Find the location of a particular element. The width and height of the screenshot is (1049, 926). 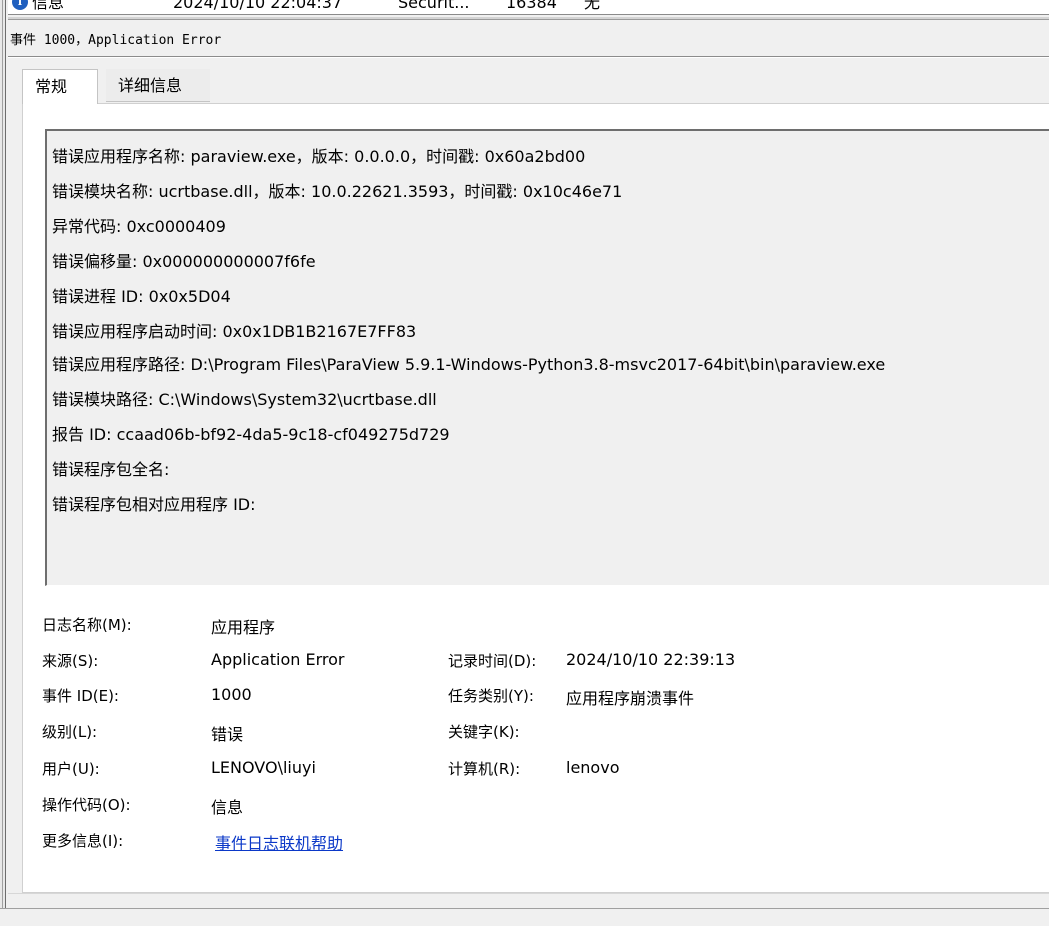

source-label: 来源(S): is located at coordinates (70, 661).